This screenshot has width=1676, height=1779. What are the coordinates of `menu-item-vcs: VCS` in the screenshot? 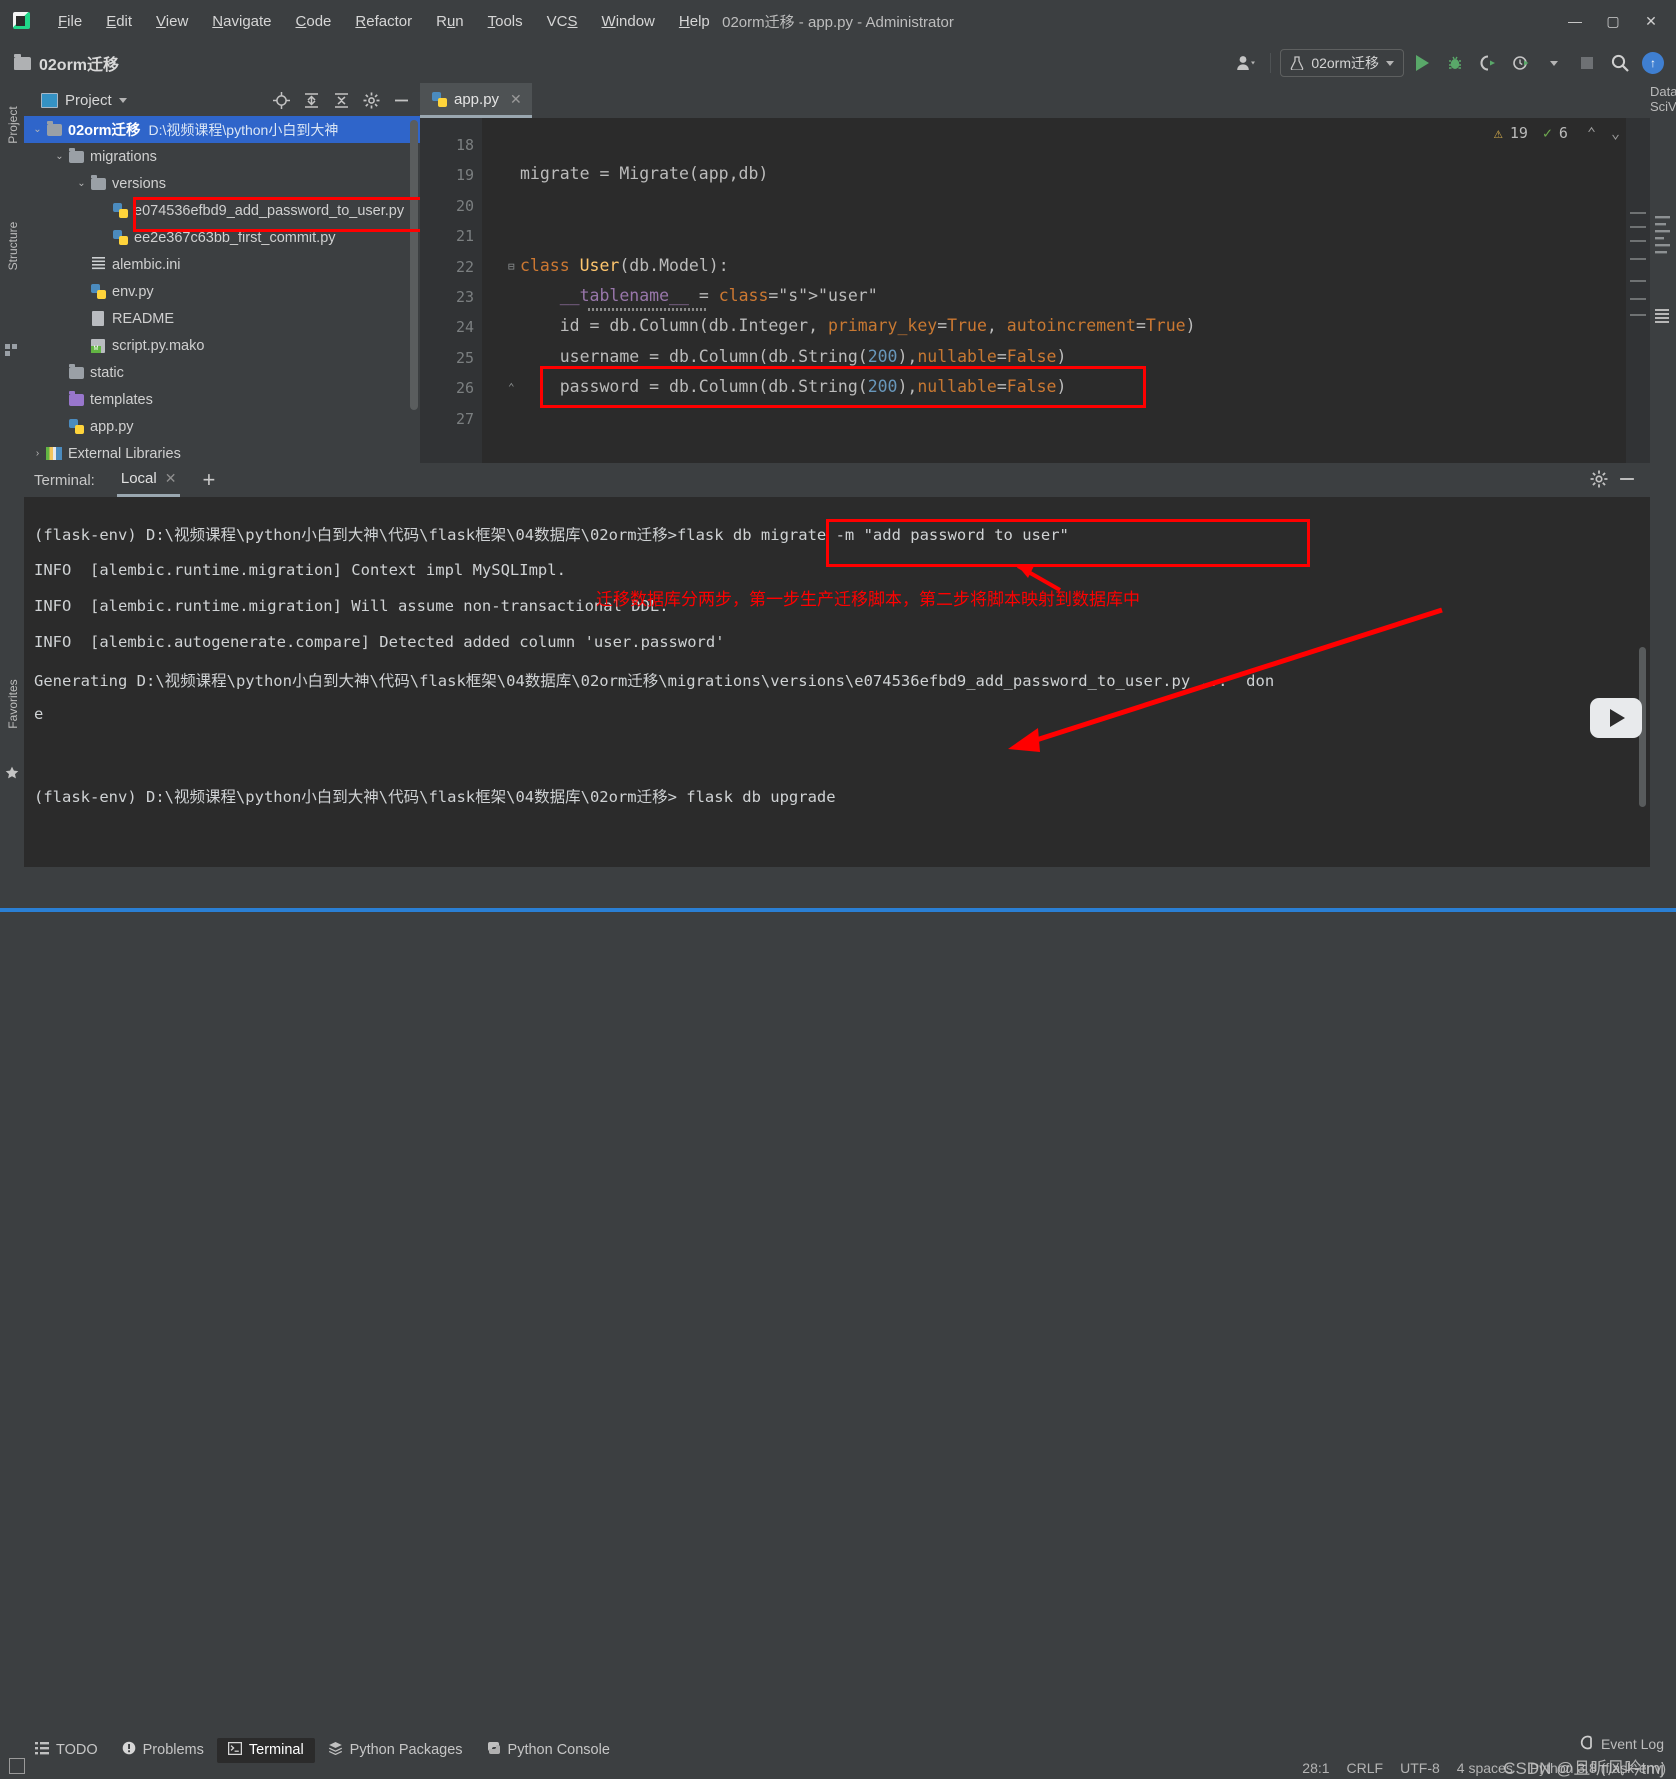 It's located at (562, 21).